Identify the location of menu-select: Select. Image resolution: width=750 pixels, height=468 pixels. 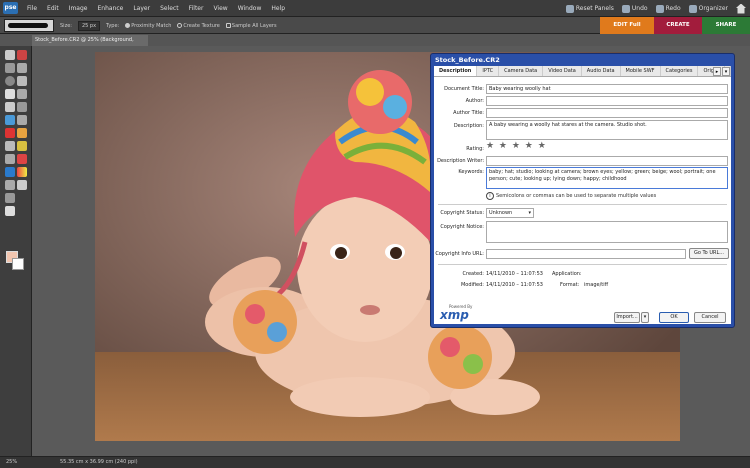
(169, 8).